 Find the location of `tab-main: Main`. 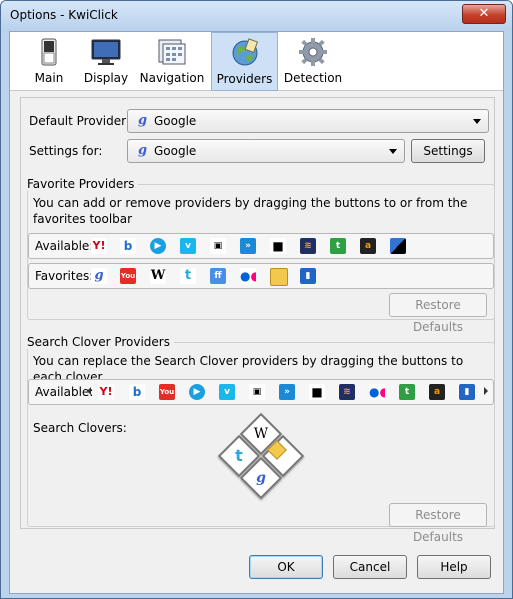

tab-main: Main is located at coordinates (49, 60).